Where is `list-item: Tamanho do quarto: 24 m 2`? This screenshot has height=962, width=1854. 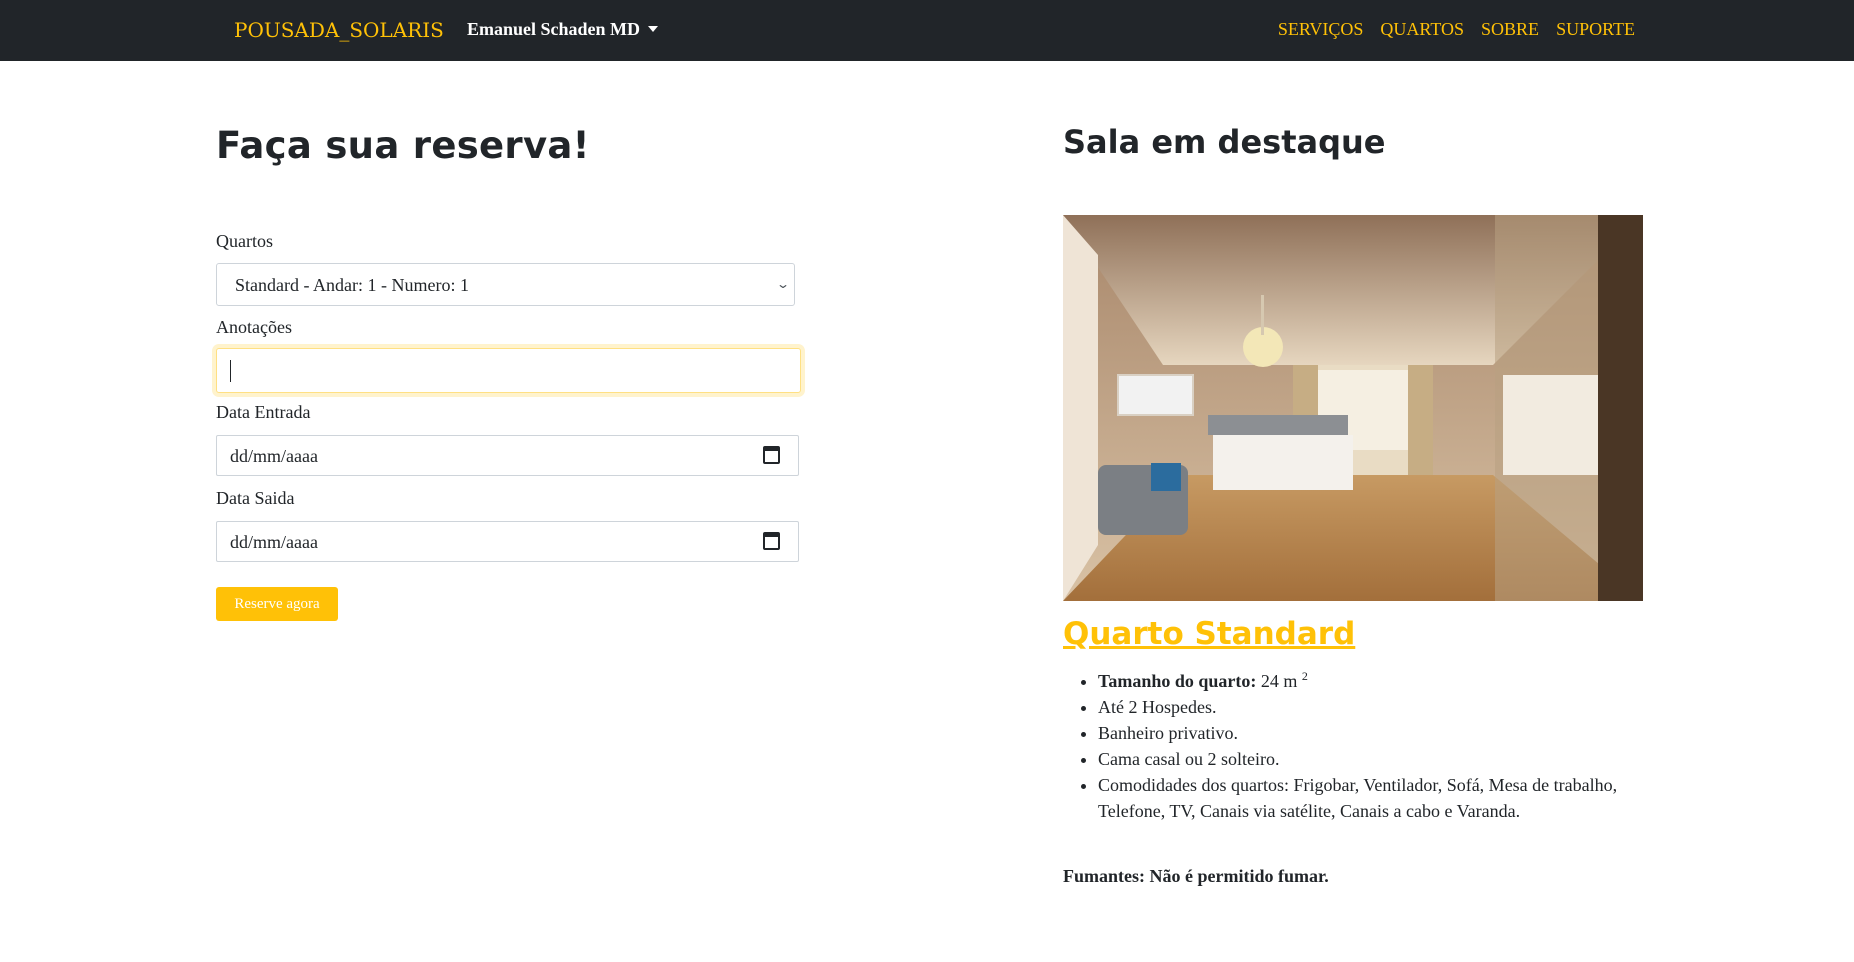
list-item: Tamanho do quarto: 24 m 2 is located at coordinates (1368, 678).